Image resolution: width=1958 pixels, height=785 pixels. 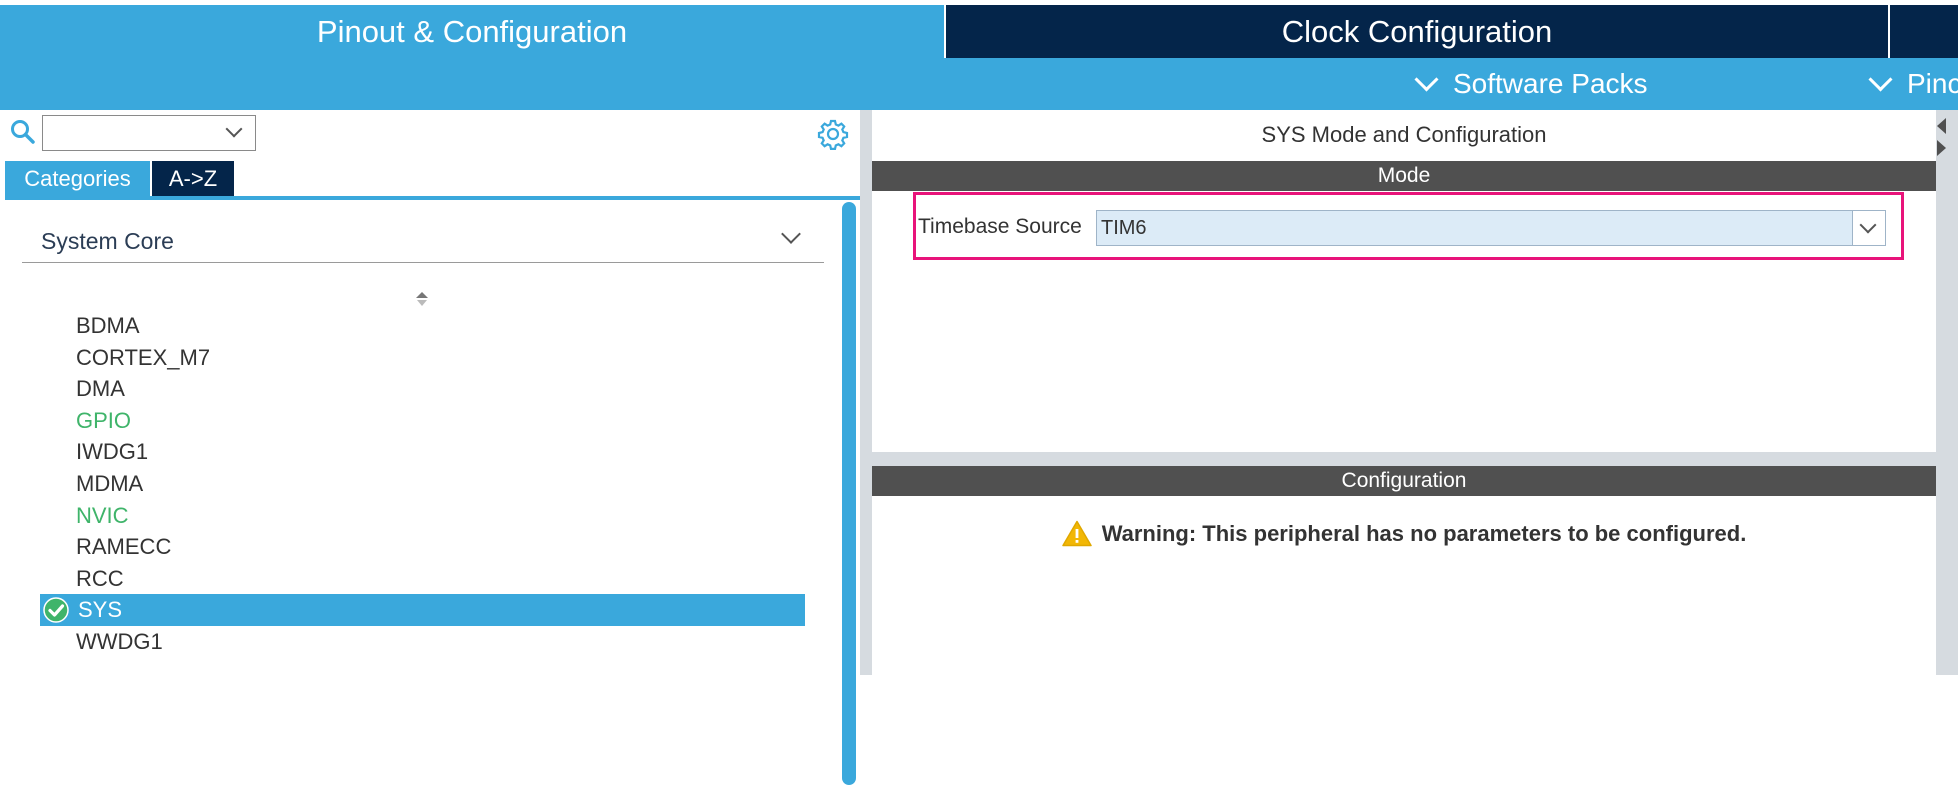 I want to click on timebase-source-label: Timebase Source, so click(x=1000, y=226).